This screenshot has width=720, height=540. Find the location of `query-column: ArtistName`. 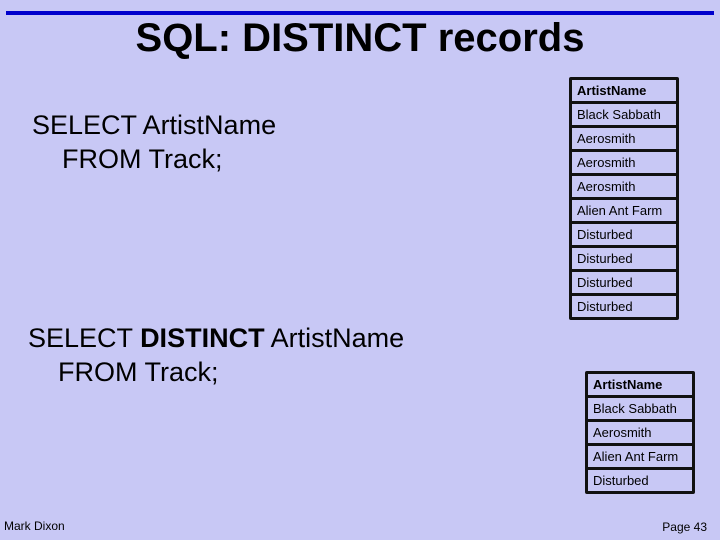

query-column: ArtistName is located at coordinates (334, 338).